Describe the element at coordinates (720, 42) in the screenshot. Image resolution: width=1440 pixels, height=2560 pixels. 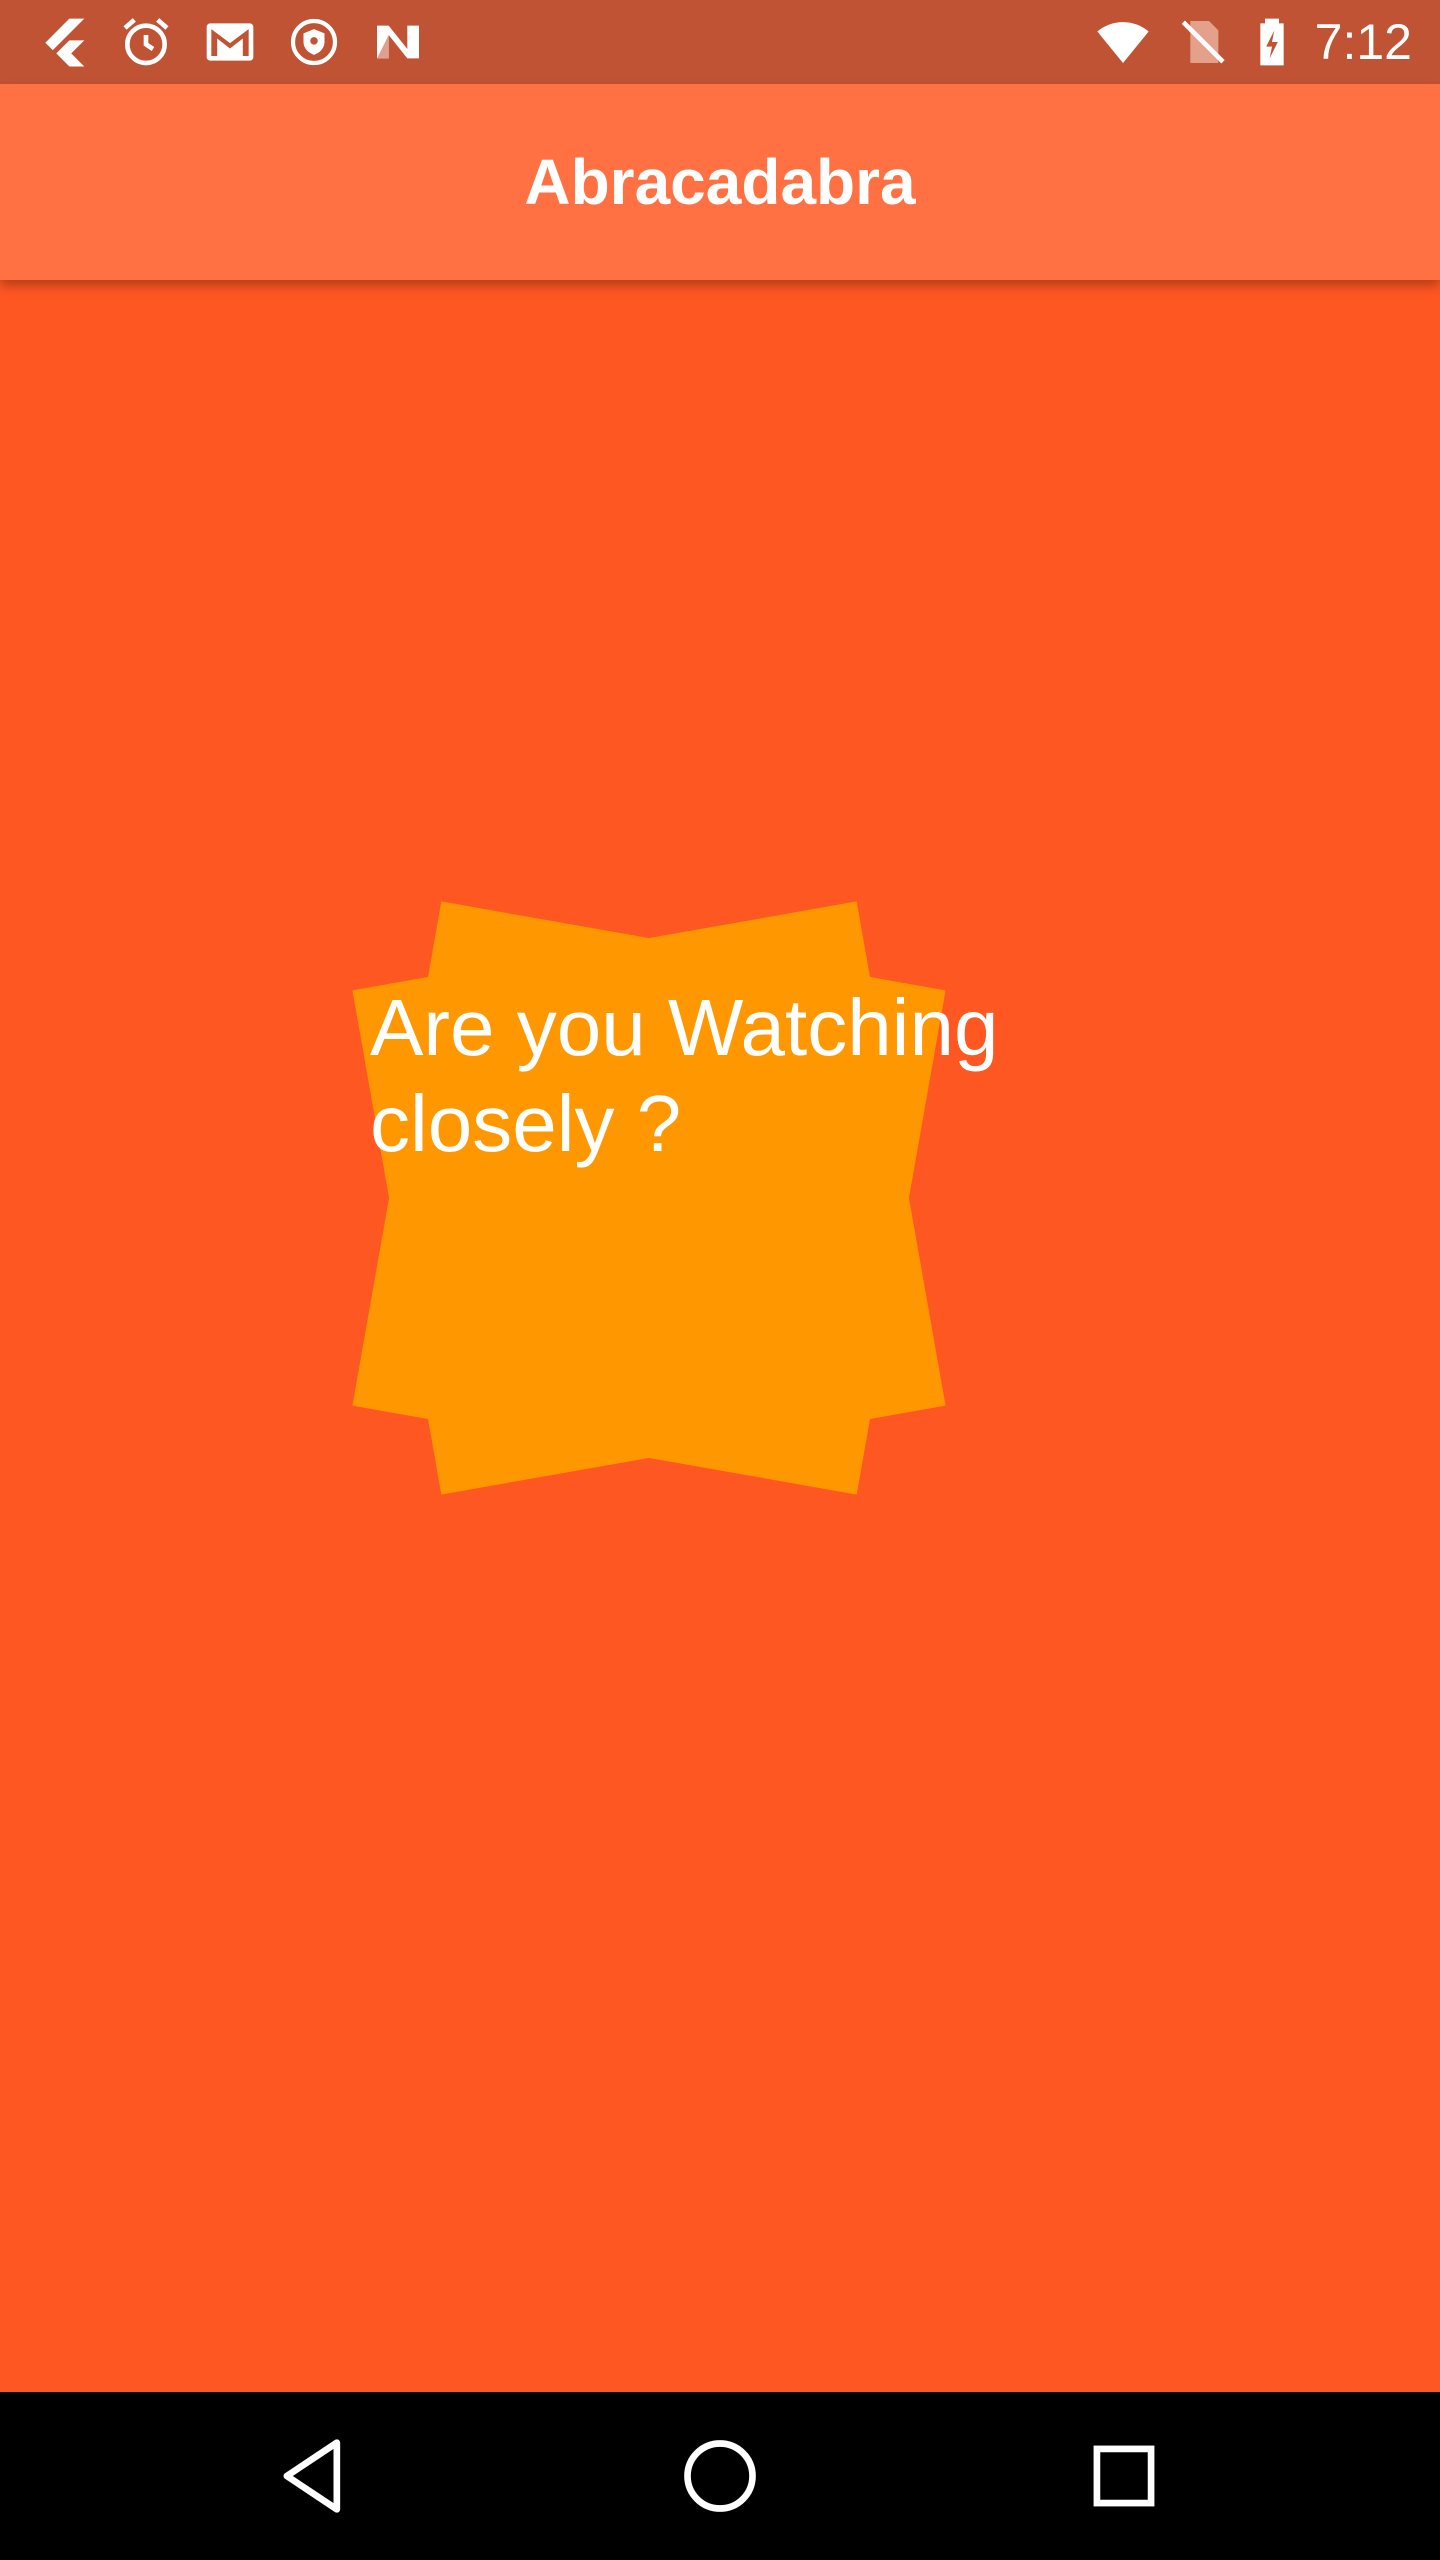
I see `status-bar: 7:12` at that location.